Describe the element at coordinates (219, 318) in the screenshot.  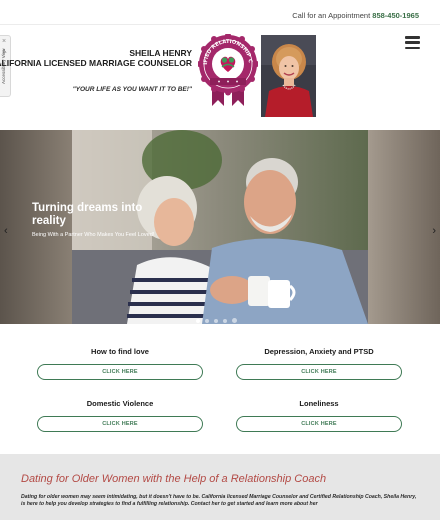
I see `carousel-dots` at that location.